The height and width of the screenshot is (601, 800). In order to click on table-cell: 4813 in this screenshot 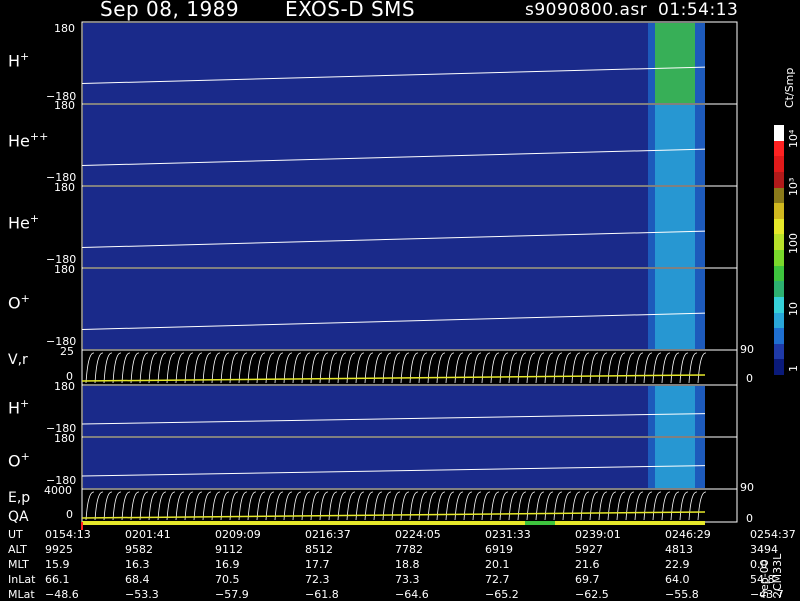, I will do `click(679, 549)`.